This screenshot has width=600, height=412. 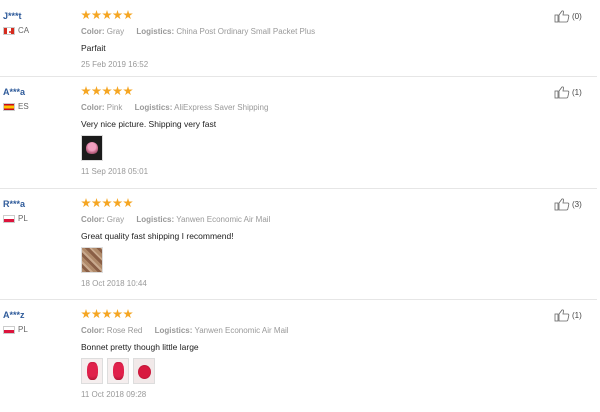 What do you see at coordinates (14, 92) in the screenshot?
I see `reviewer-name: A***a` at bounding box center [14, 92].